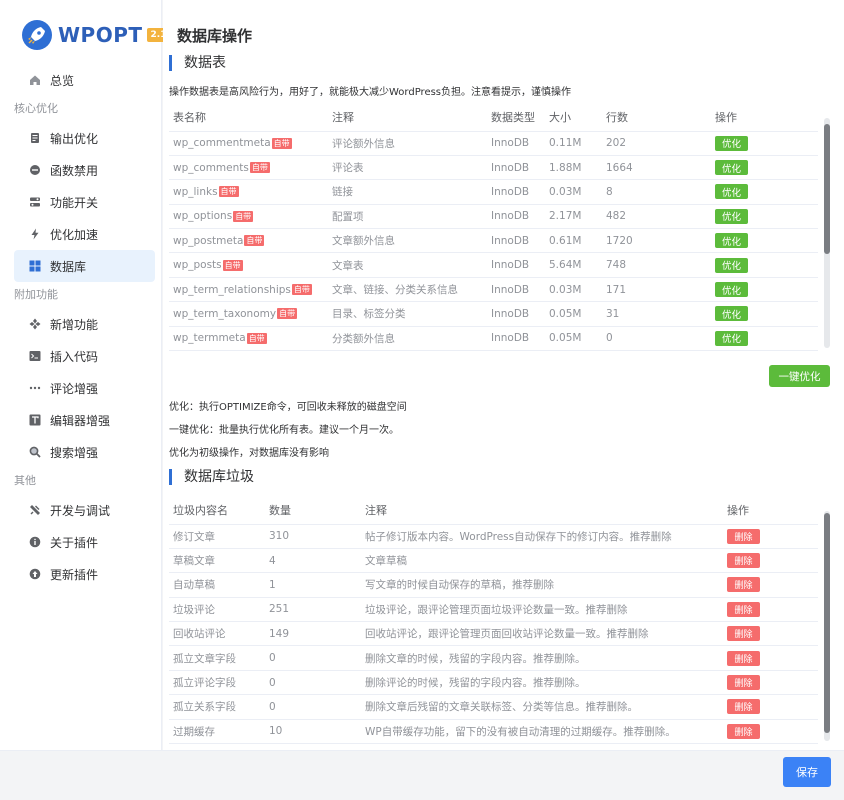  I want to click on trash-name: 过期缓存, so click(217, 732).